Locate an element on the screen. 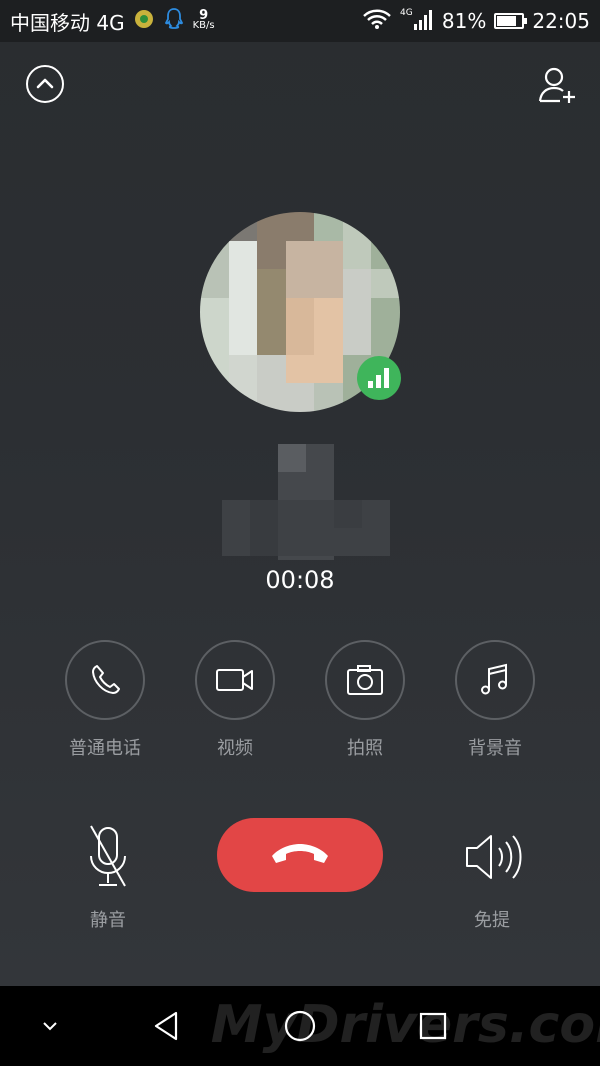  wifi-icon is located at coordinates (377, 21).